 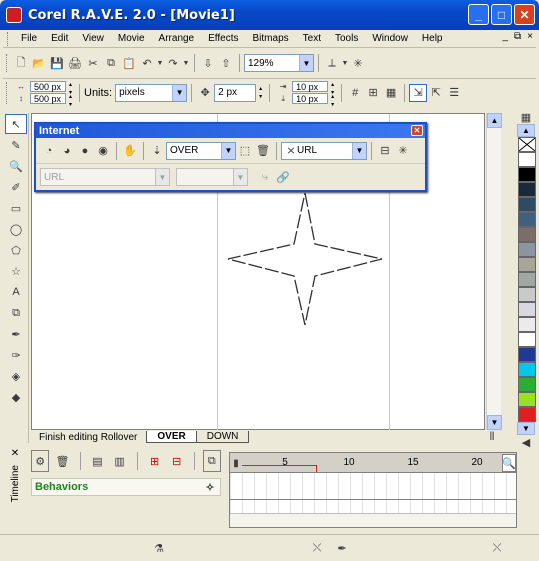 I want to click on scroll-up-icon: ▲, so click(x=494, y=120).